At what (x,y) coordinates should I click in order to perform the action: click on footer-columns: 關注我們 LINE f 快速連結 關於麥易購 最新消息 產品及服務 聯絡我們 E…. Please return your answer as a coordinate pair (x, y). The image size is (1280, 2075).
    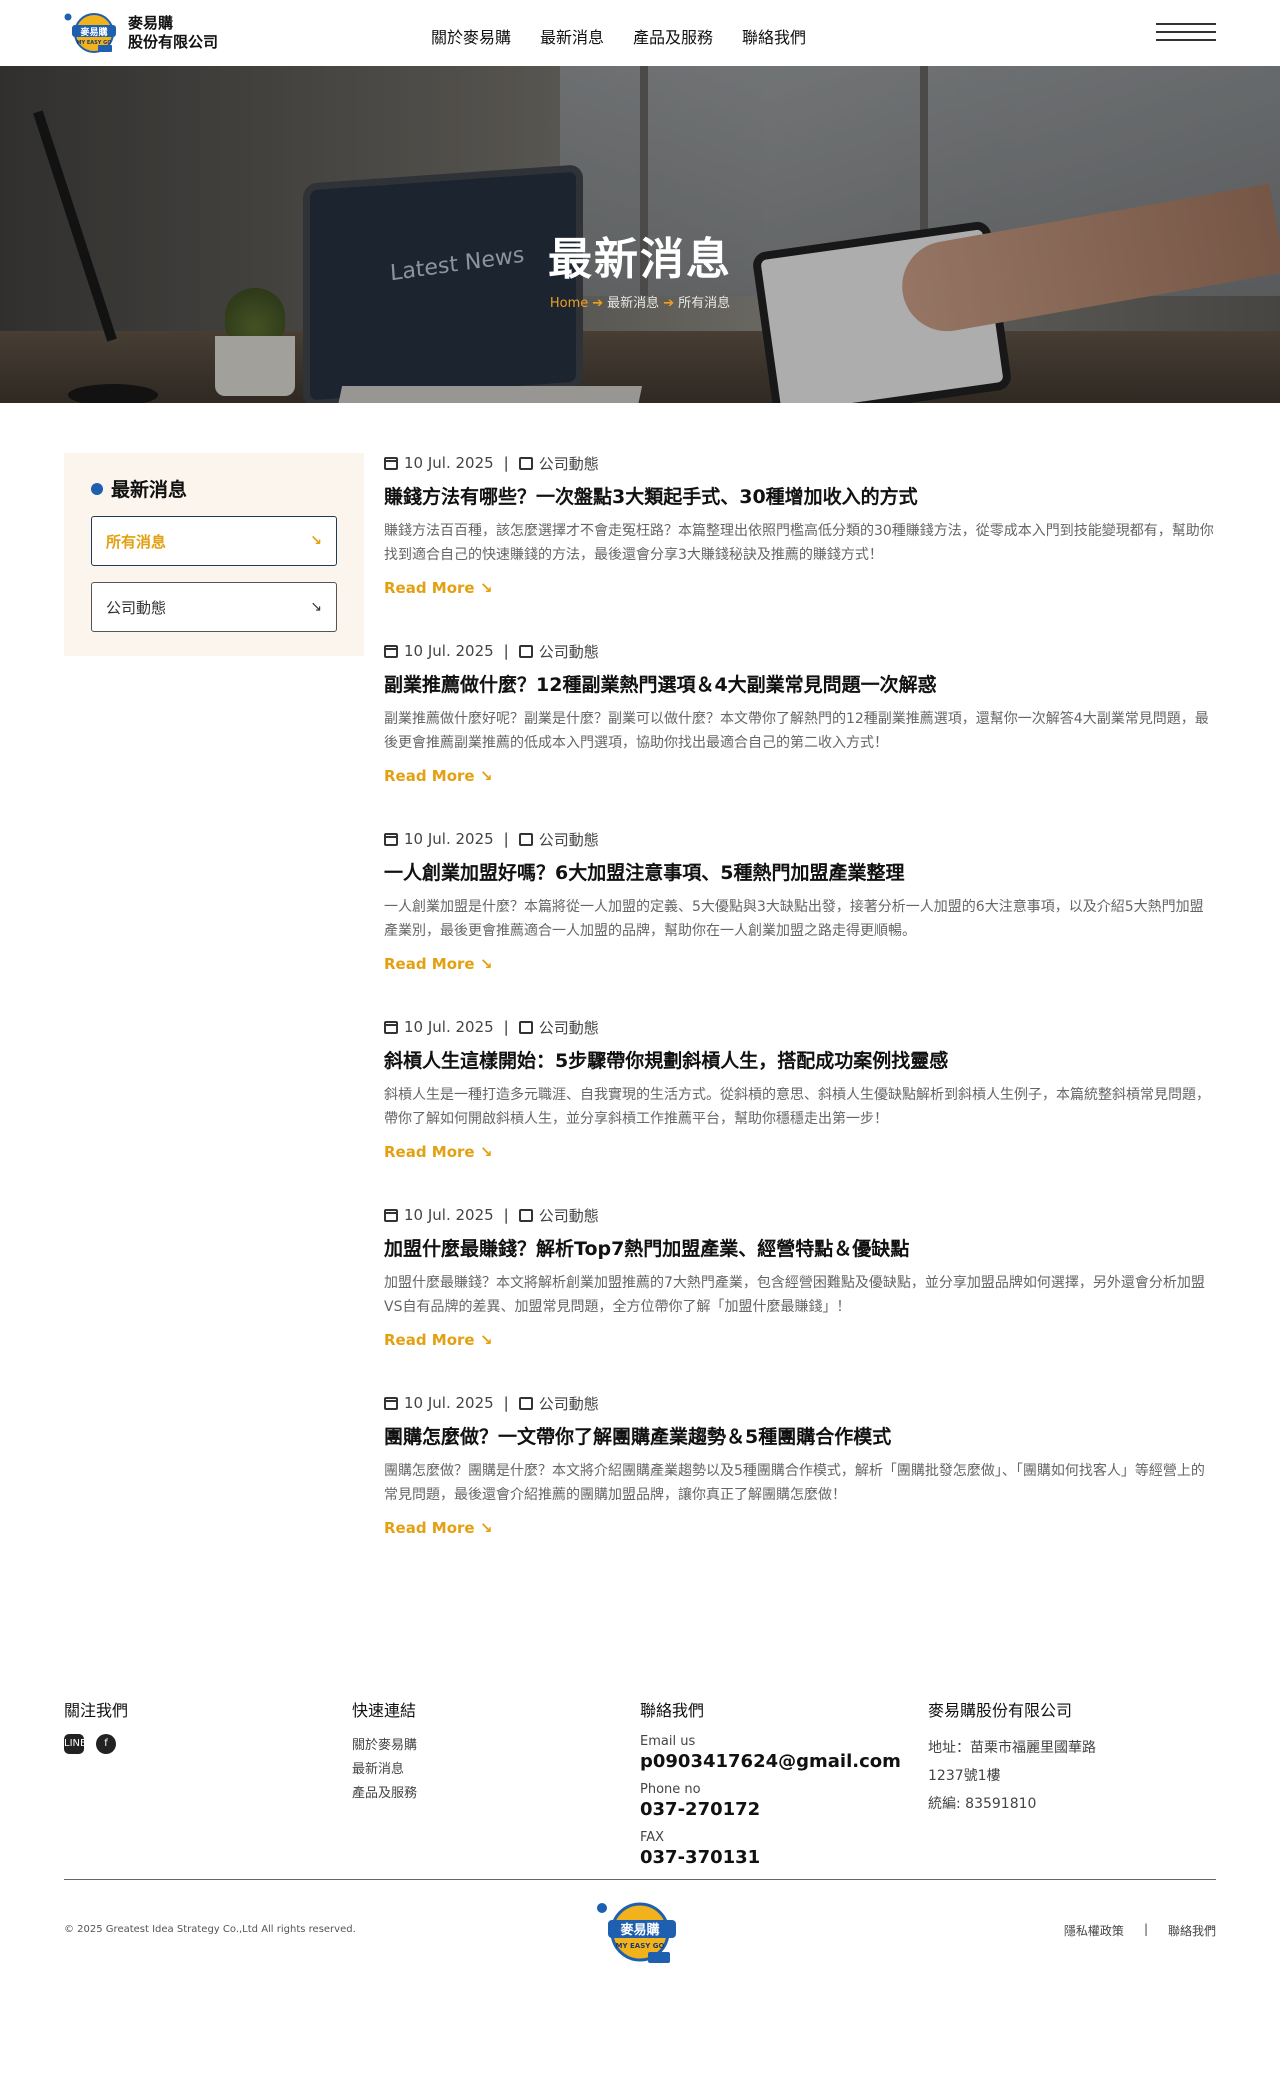
    Looking at the image, I should click on (640, 1724).